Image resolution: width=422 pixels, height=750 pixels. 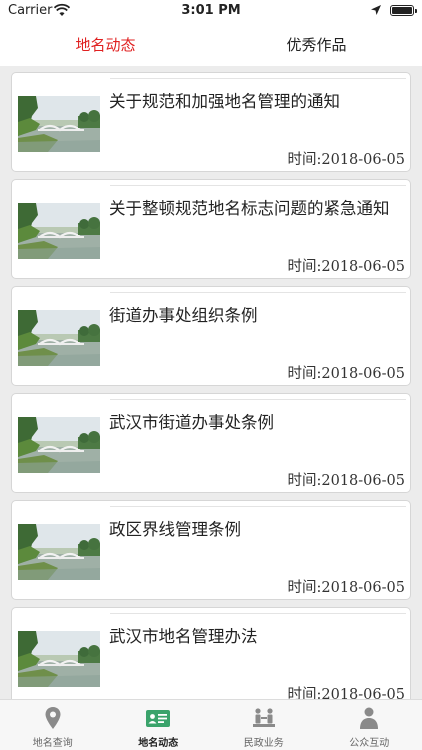 I want to click on bottom-tab-bar: 地名查询 地名动态 民政业务 公众互动, so click(x=211, y=724).